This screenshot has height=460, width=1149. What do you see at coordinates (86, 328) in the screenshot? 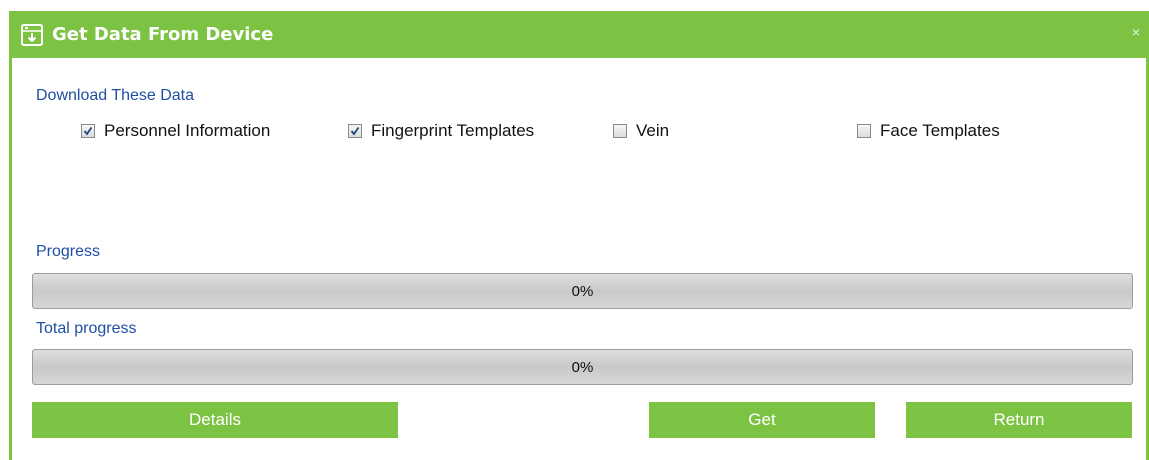
I see `total-progress-label: Total progress` at bounding box center [86, 328].